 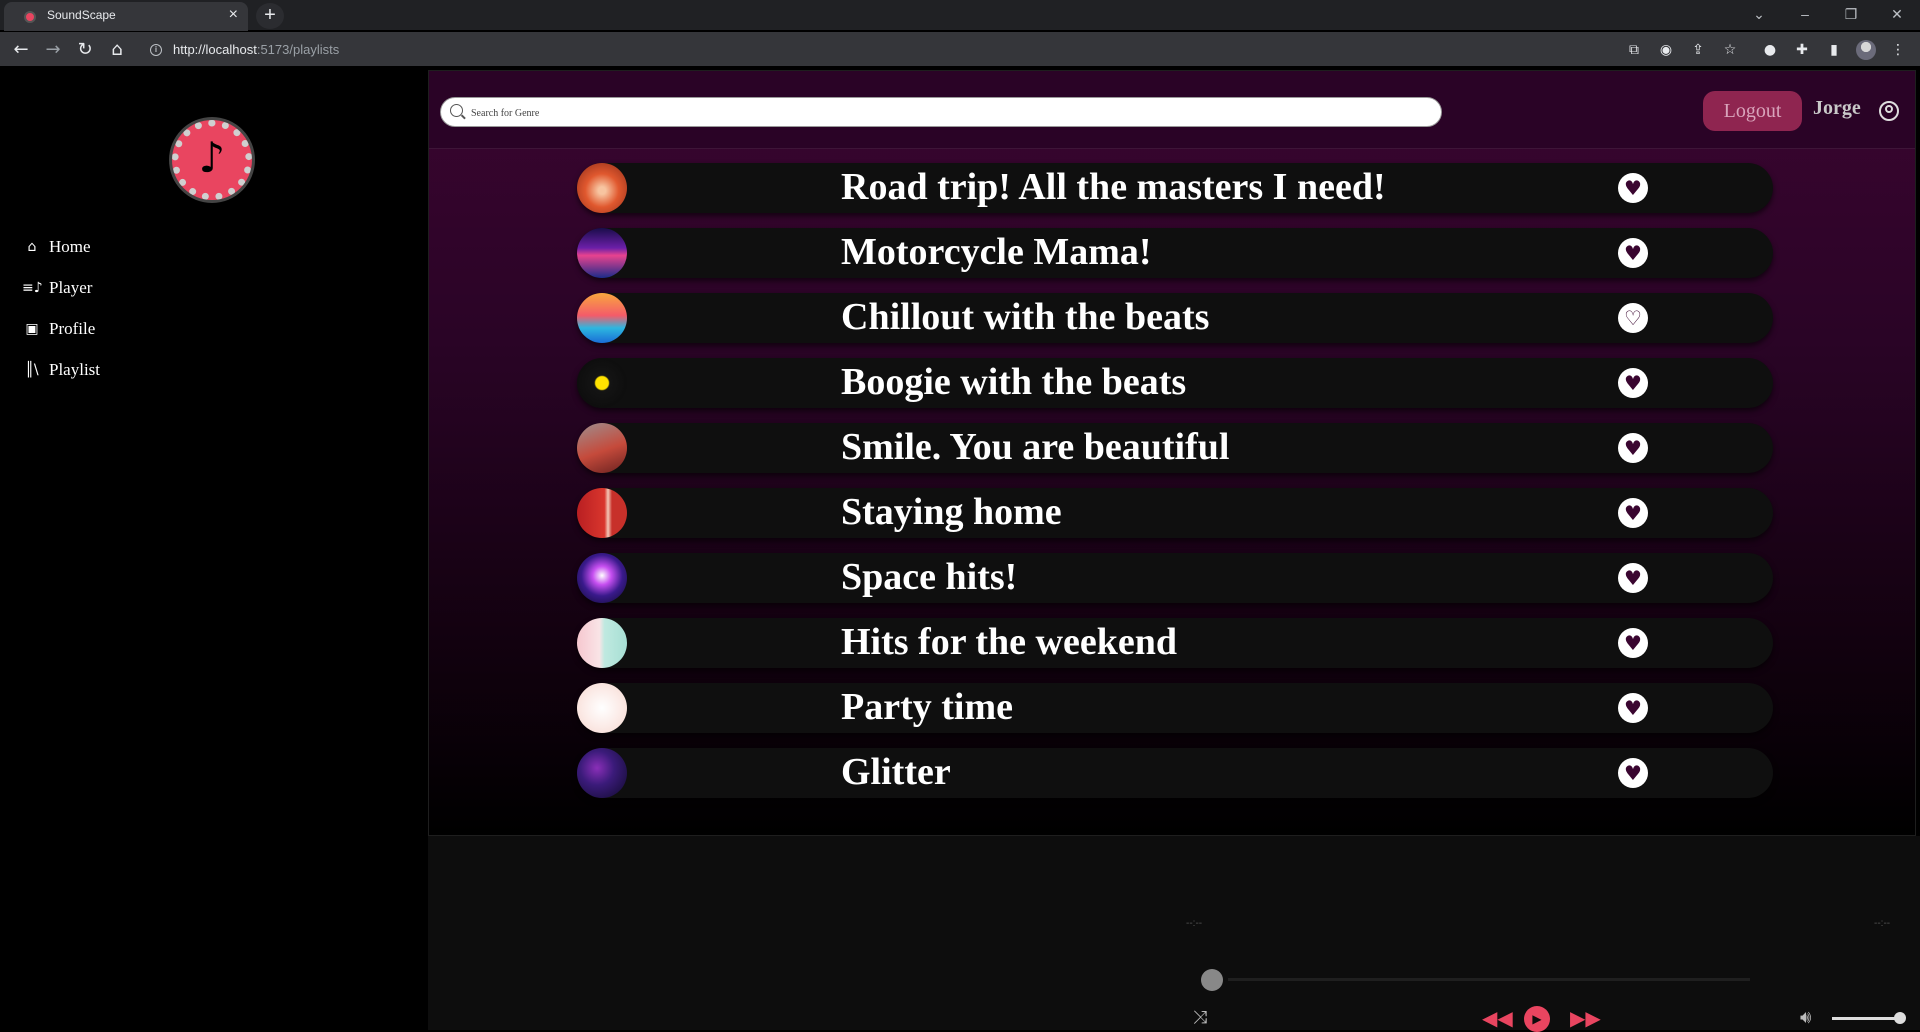 What do you see at coordinates (53, 50) in the screenshot?
I see `forward-icon: →` at bounding box center [53, 50].